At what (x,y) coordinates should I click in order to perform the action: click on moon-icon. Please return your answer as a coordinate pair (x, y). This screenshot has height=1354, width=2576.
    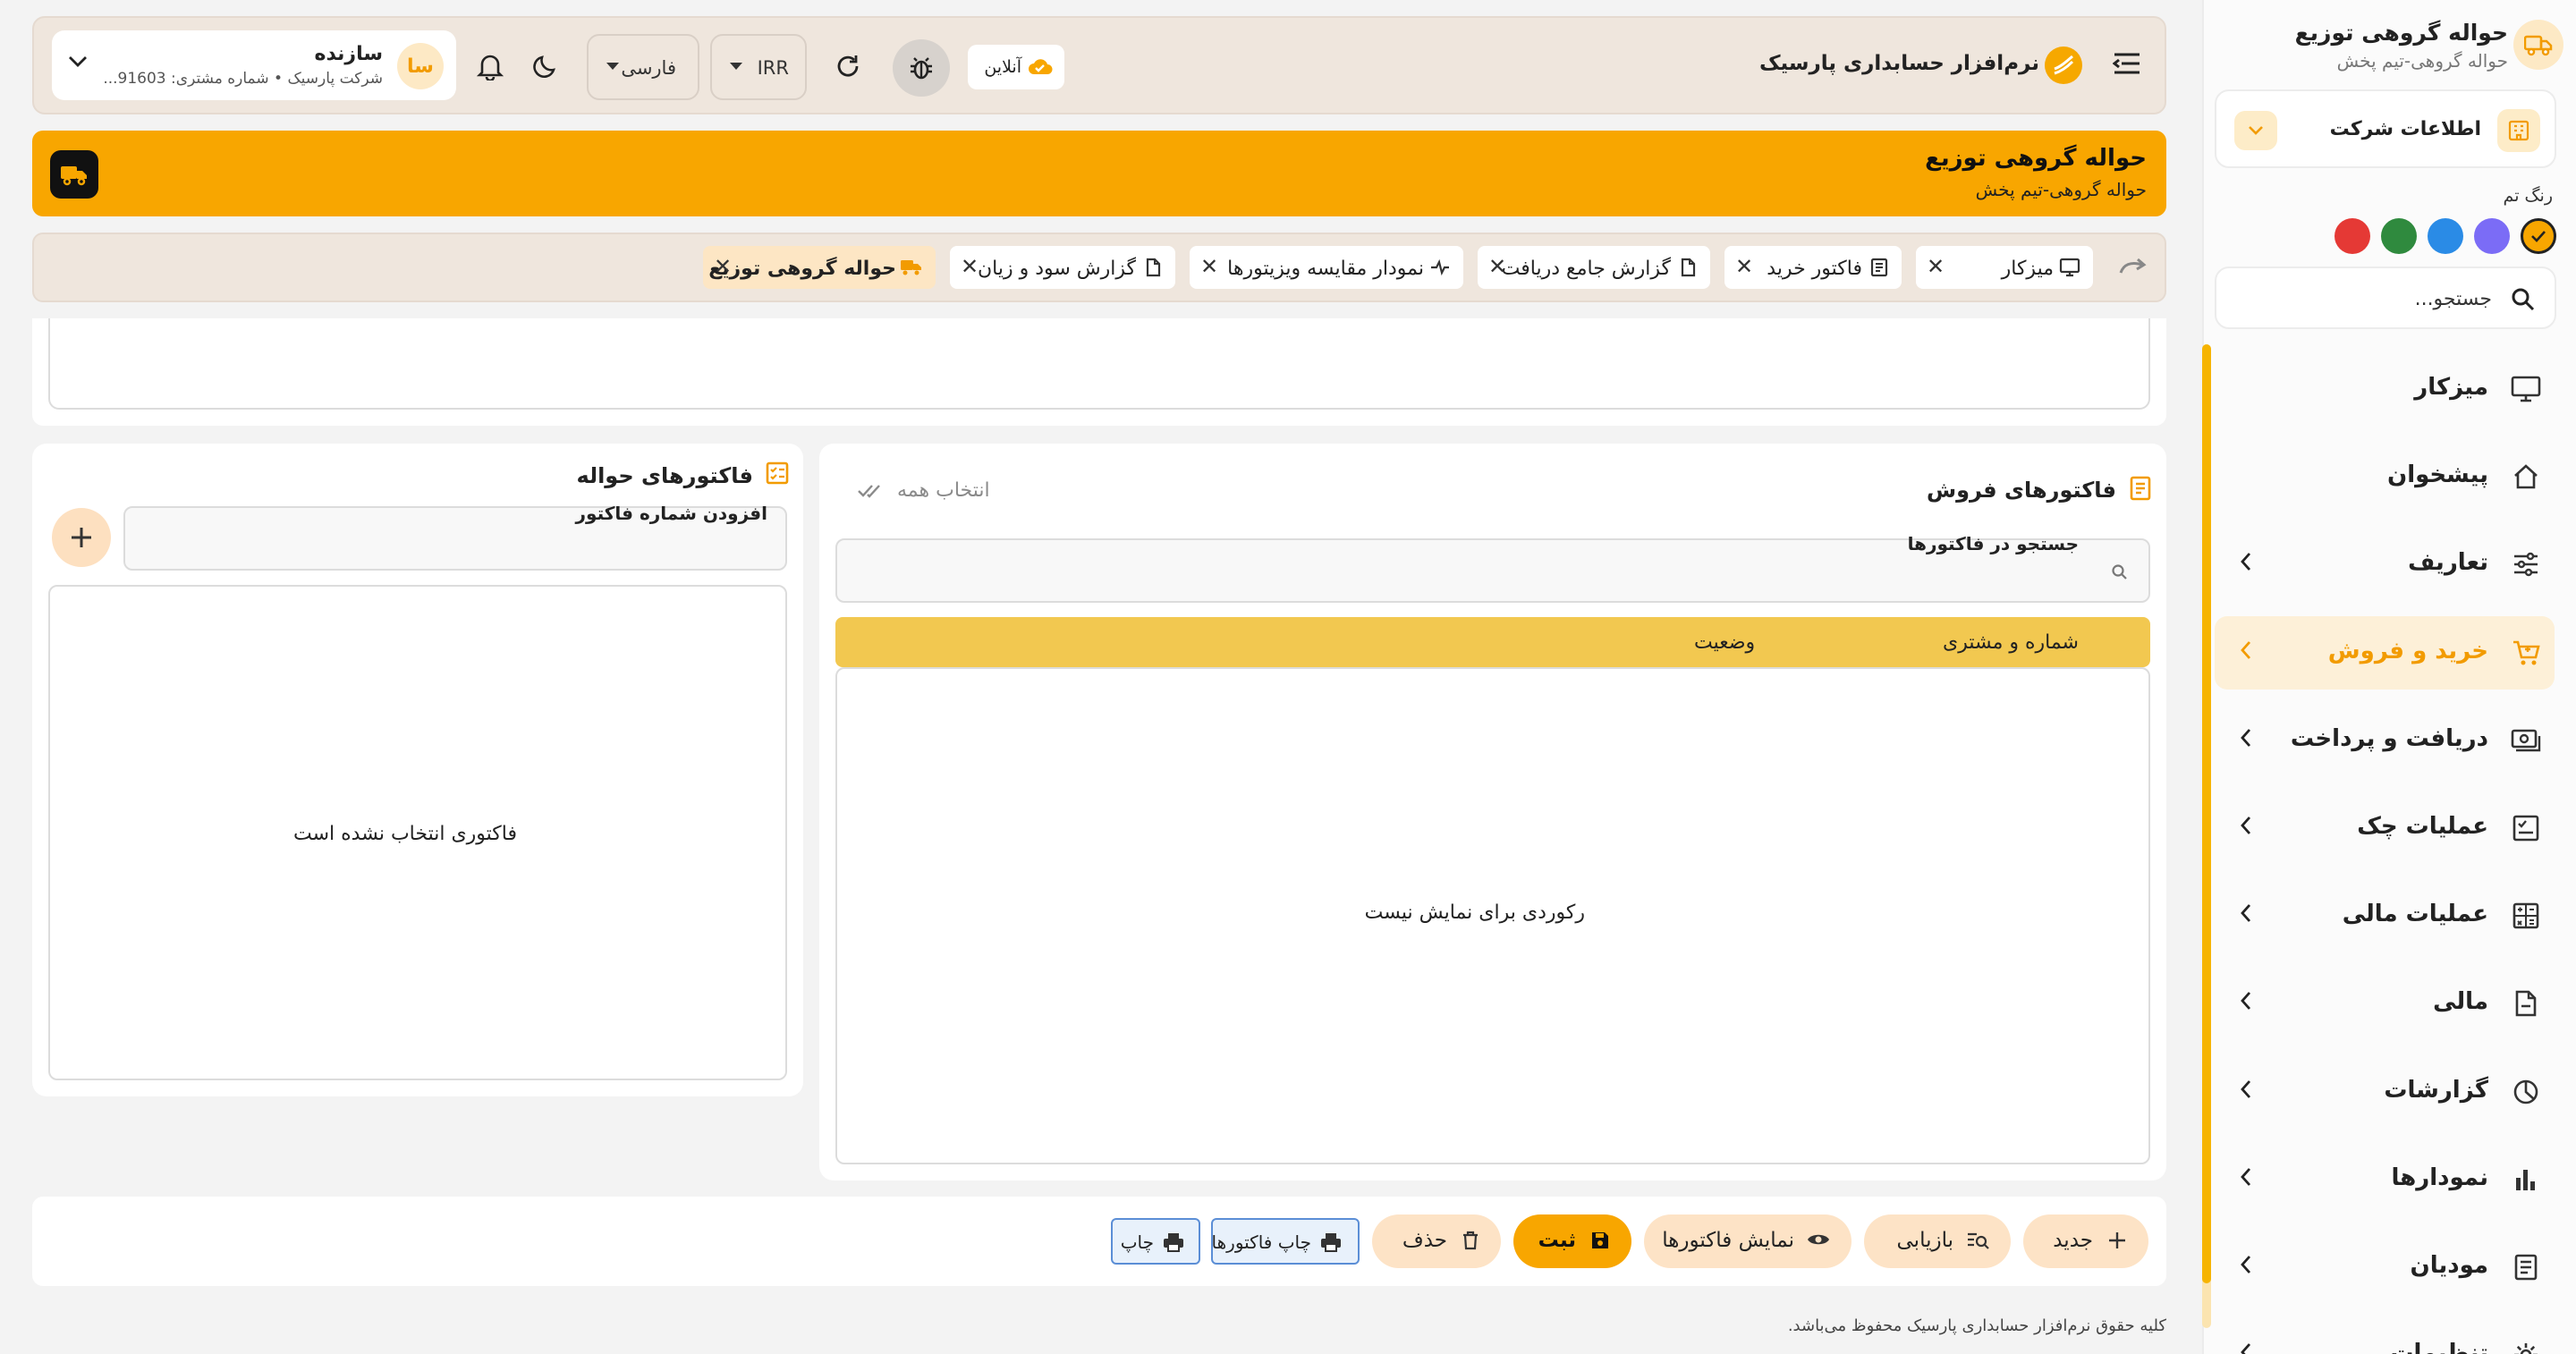
    Looking at the image, I should click on (545, 66).